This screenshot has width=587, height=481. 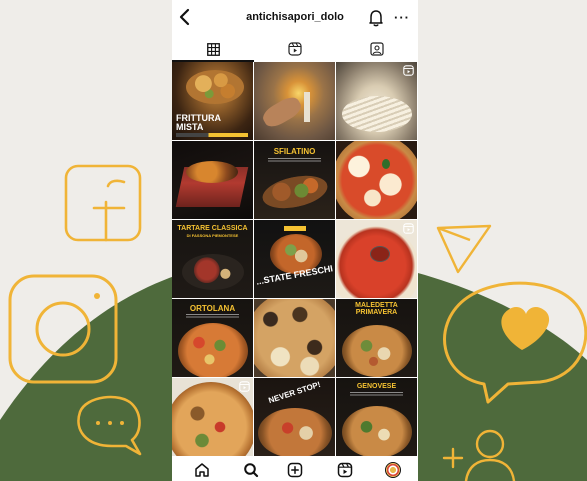 I want to click on post-margherita-pizza, so click(x=376, y=180).